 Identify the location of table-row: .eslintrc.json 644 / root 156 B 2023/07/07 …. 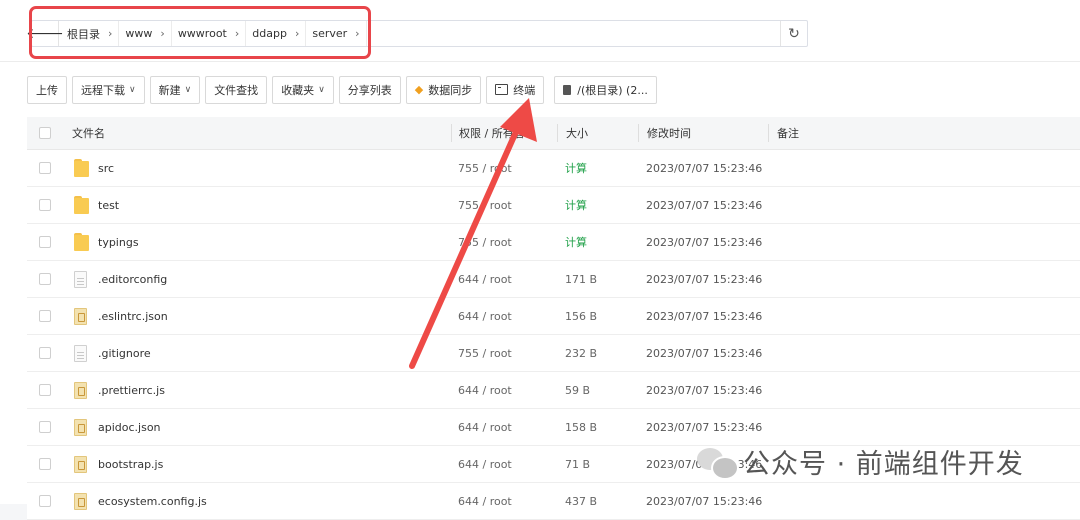
(553, 316).